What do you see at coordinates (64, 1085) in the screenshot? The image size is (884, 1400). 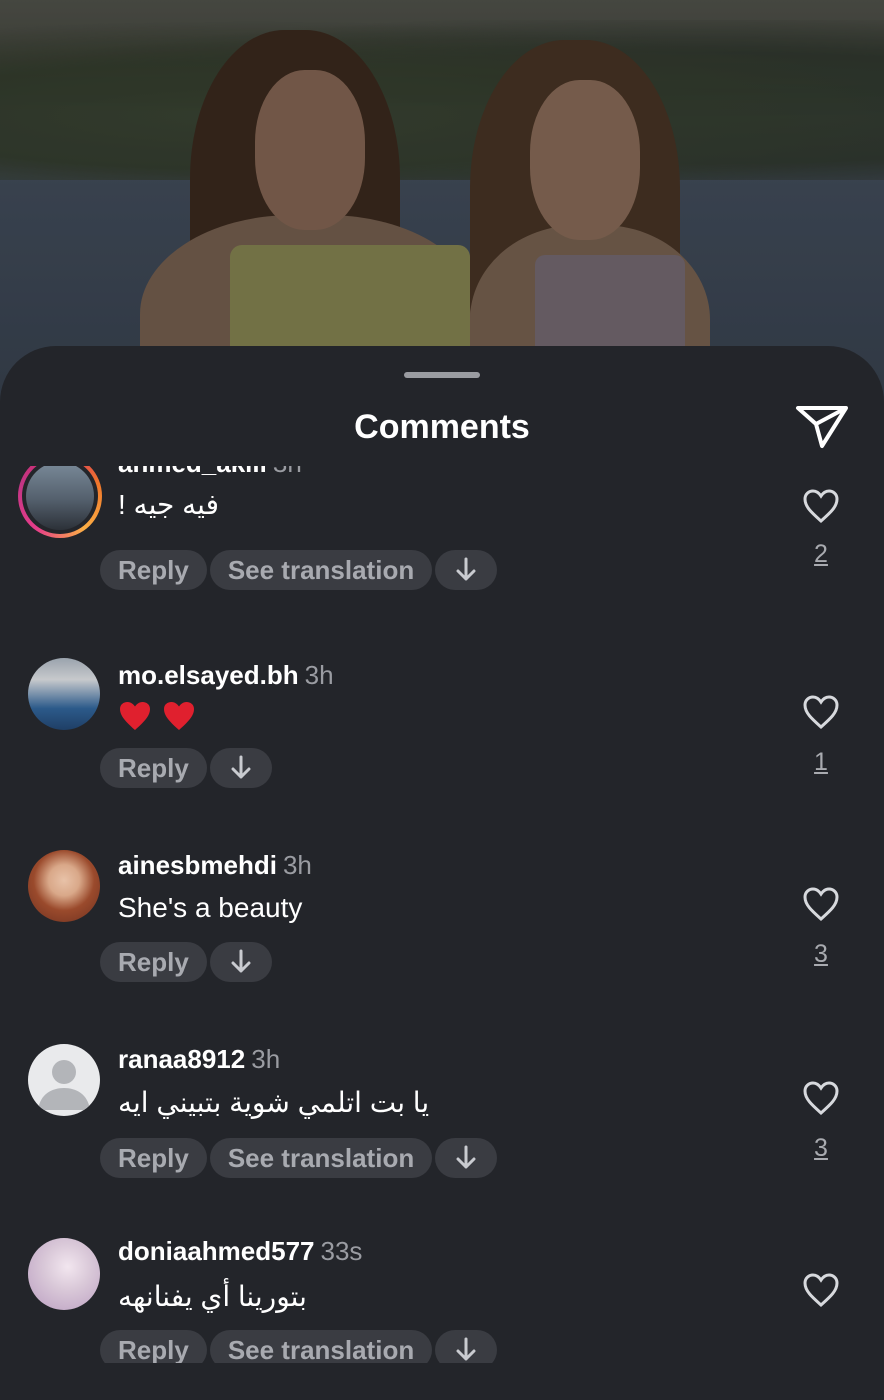 I see `default-user-icon` at bounding box center [64, 1085].